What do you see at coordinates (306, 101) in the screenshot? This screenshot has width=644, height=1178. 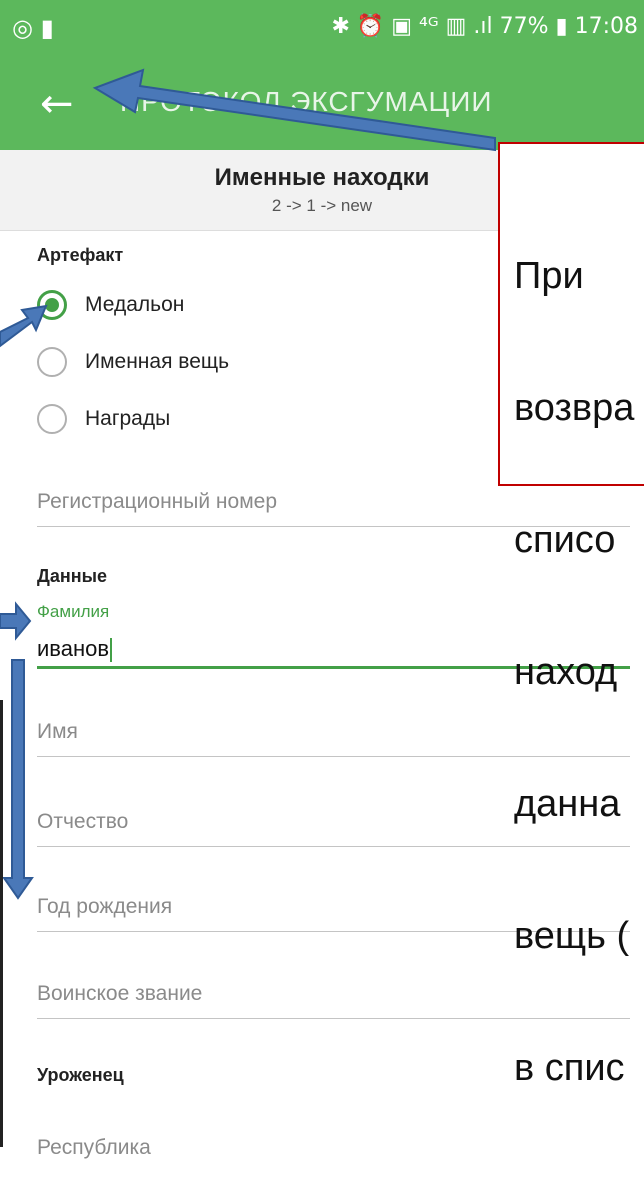 I see `app-title: ПРОТОКОЛ ЭКСГУМАЦИИ` at bounding box center [306, 101].